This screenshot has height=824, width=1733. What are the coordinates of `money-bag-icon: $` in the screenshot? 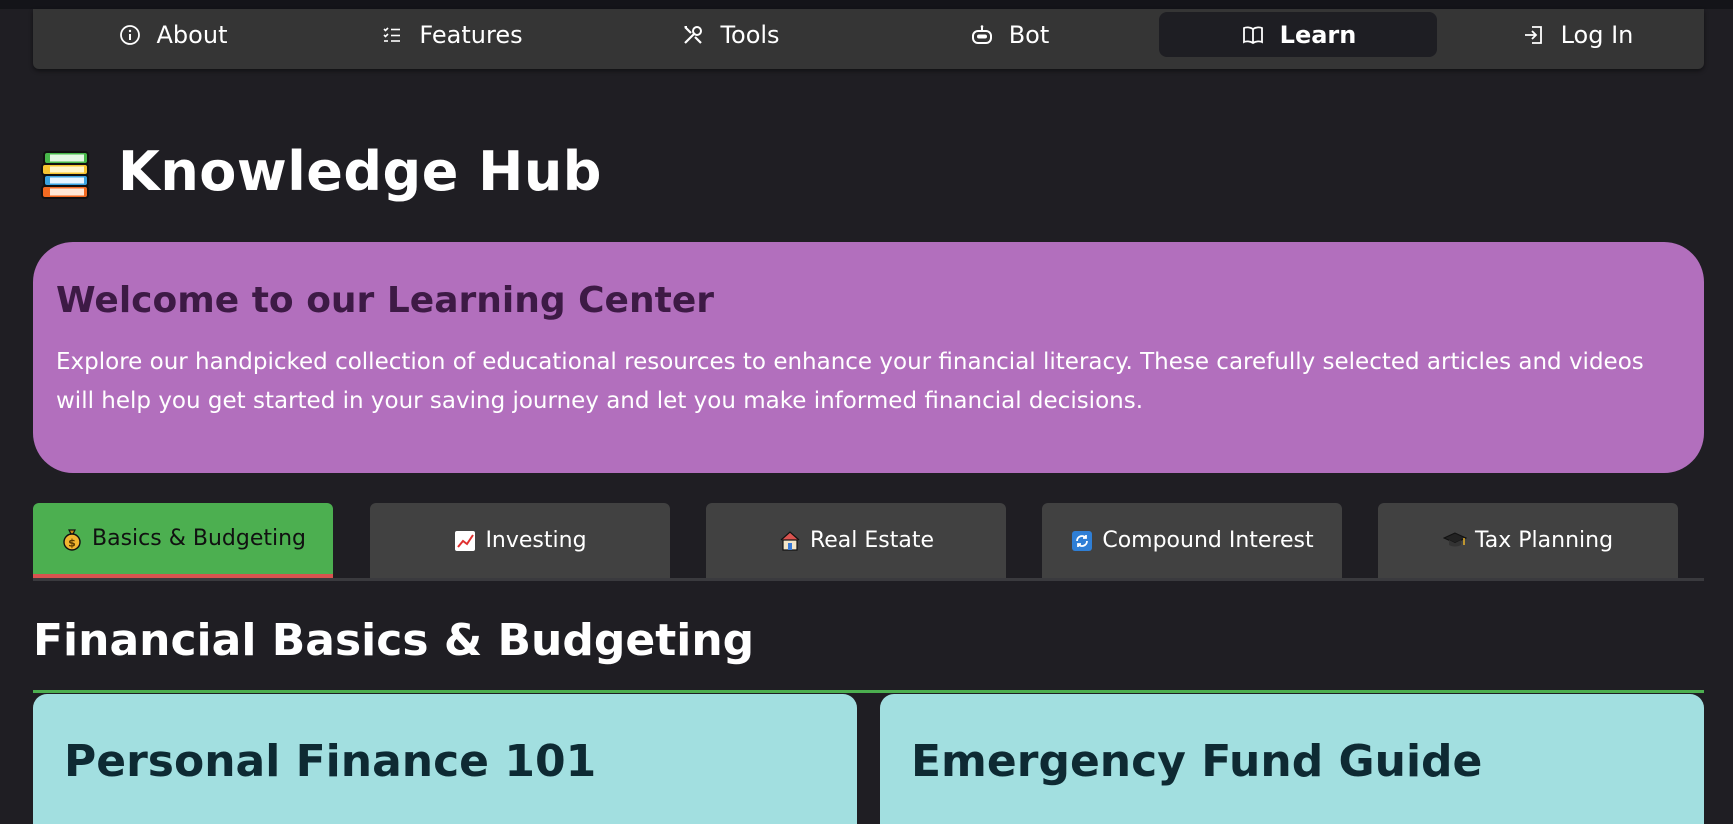 It's located at (72, 539).